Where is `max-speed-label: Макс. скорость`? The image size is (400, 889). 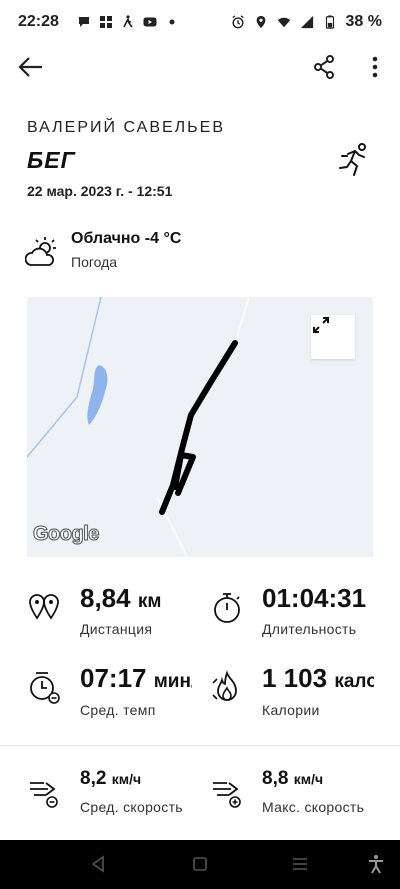 max-speed-label: Макс. скорость is located at coordinates (313, 807).